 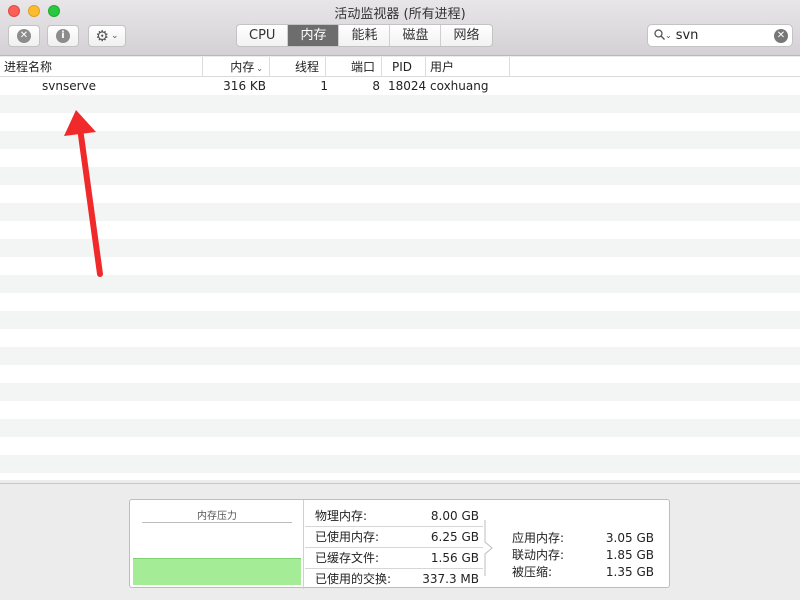 I want to click on sort-descending-icon: ⌄, so click(x=259, y=68).